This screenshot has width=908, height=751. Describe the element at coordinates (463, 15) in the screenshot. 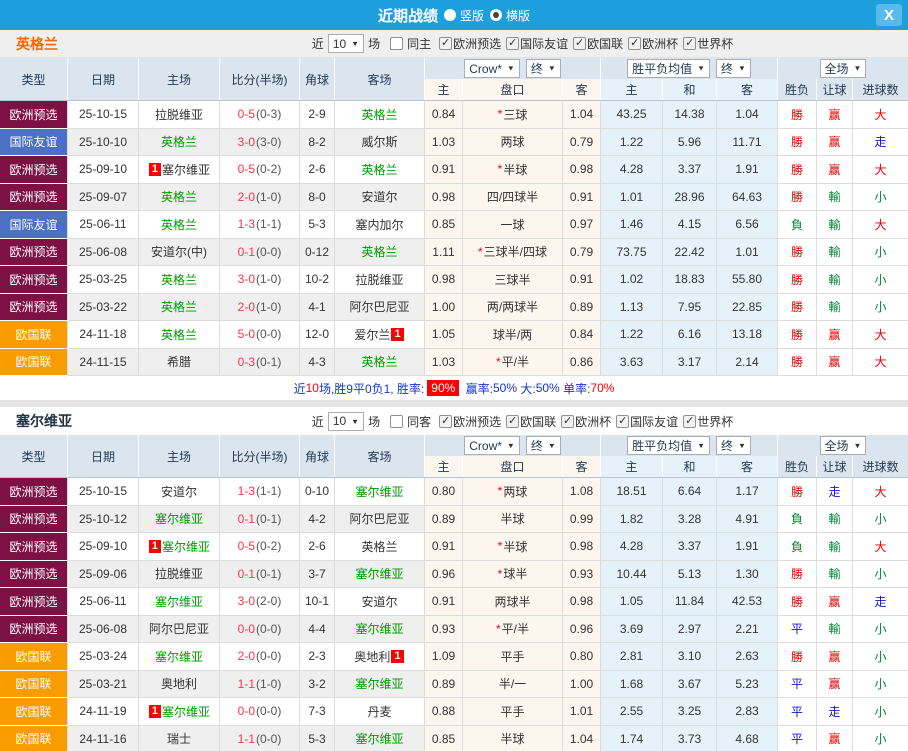

I see `layout-option-vertical: 竖版` at that location.